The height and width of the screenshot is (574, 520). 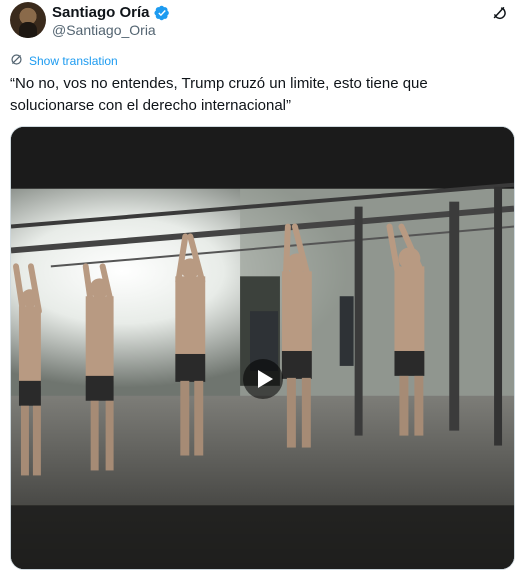 What do you see at coordinates (101, 12) in the screenshot?
I see `author-display-name: Santiago Oría` at bounding box center [101, 12].